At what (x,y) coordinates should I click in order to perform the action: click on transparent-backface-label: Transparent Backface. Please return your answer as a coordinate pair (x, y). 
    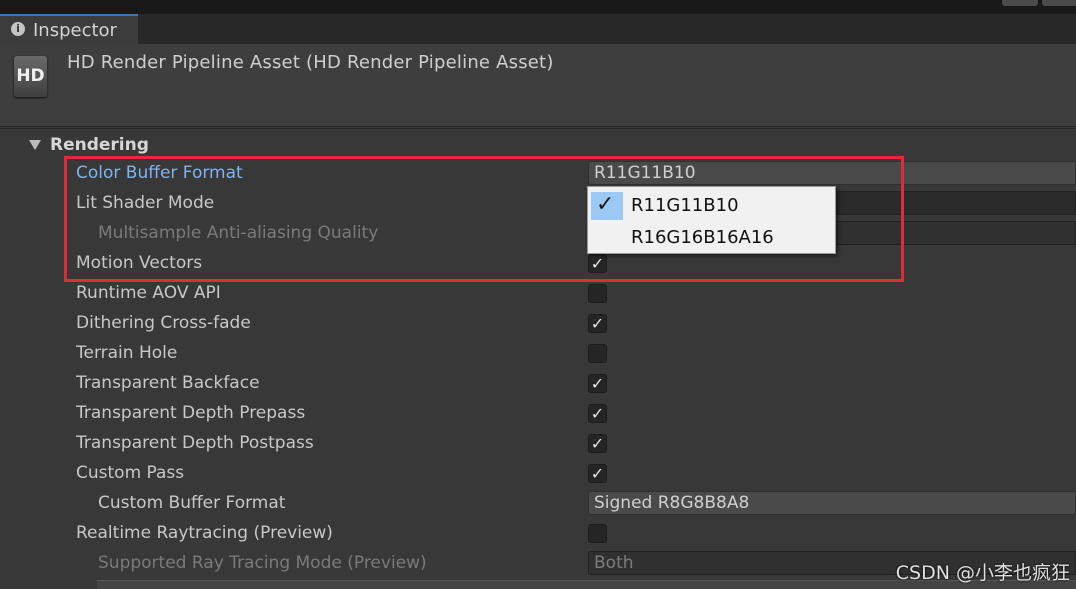
    Looking at the image, I should click on (168, 383).